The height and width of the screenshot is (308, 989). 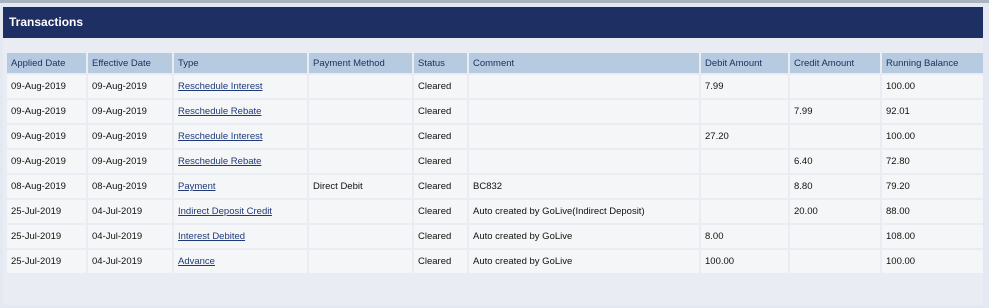 What do you see at coordinates (932, 186) in the screenshot?
I see `running-balance-cell: 79.20` at bounding box center [932, 186].